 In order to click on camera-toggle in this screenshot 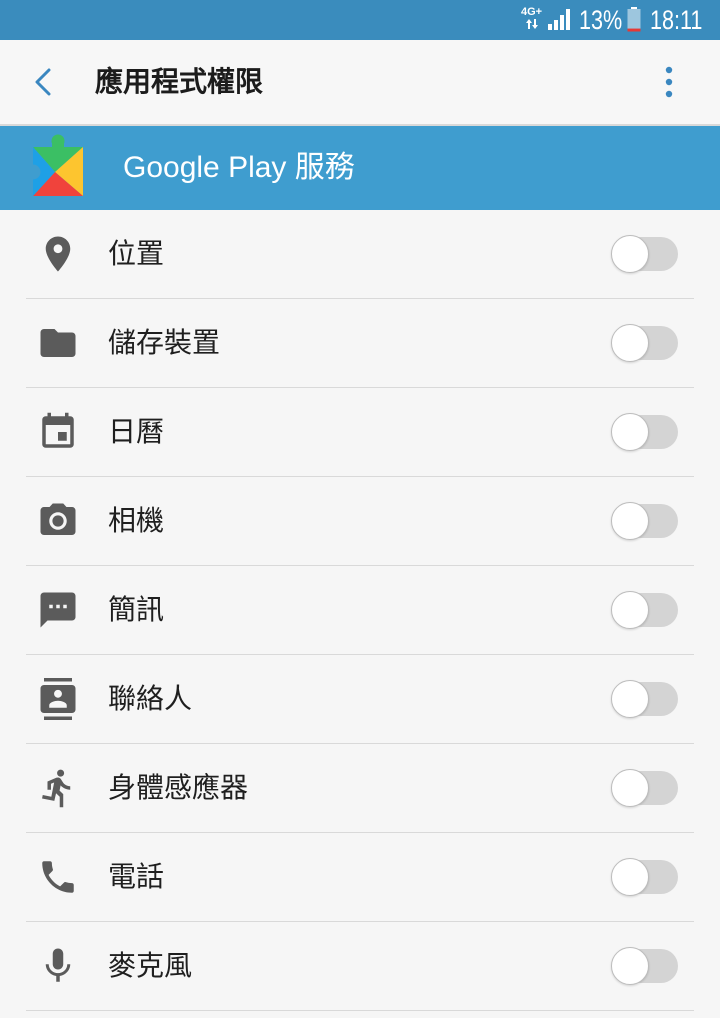, I will do `click(644, 521)`.